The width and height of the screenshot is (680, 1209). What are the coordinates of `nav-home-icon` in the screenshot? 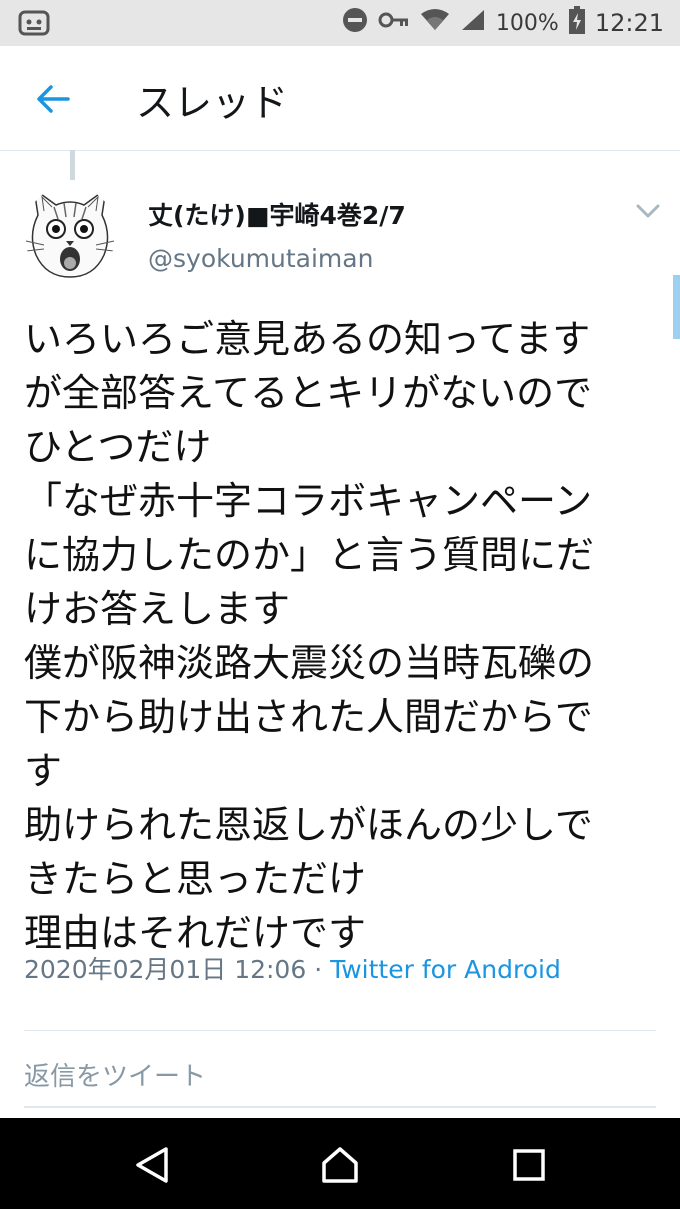 It's located at (340, 1165).